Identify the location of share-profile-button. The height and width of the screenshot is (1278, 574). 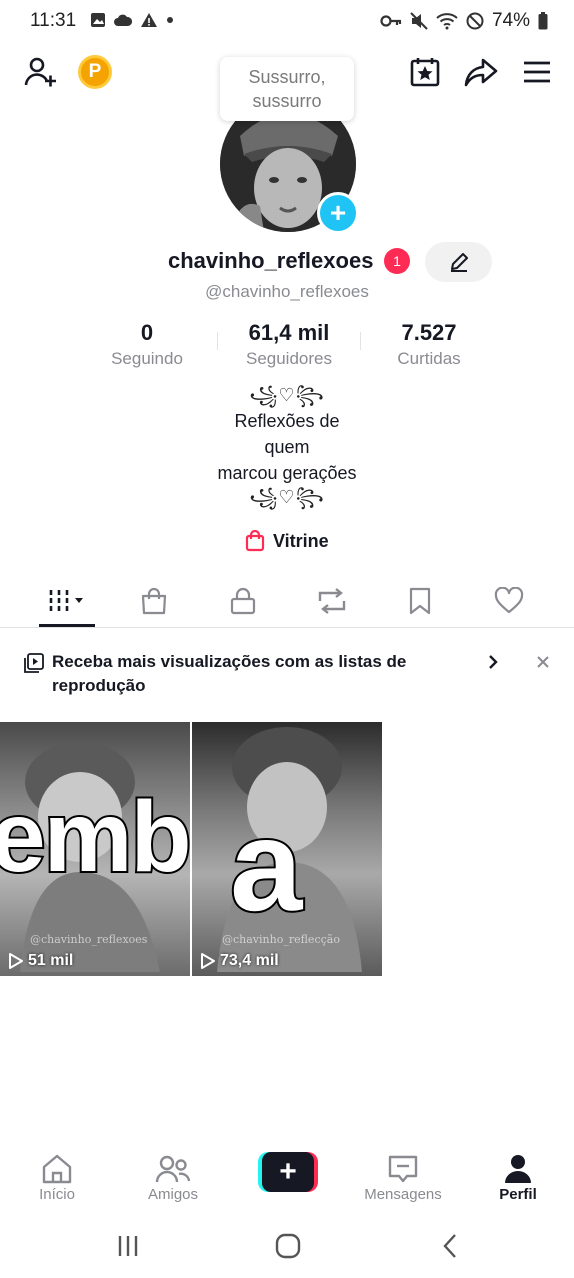
(481, 72).